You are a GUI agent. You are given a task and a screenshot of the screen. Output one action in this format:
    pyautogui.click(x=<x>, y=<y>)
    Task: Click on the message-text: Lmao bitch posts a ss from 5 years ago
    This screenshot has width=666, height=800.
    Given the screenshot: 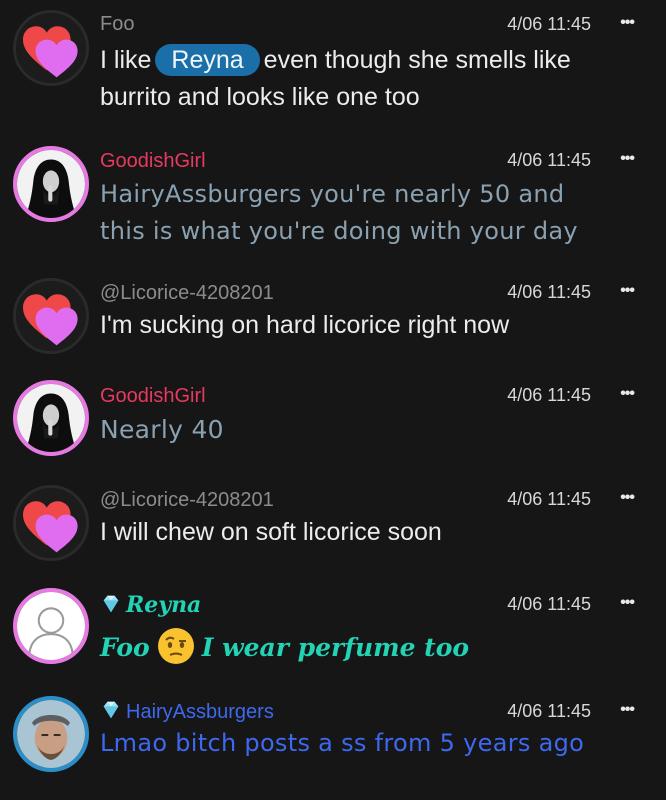 What is the action you would take?
    pyautogui.click(x=342, y=743)
    